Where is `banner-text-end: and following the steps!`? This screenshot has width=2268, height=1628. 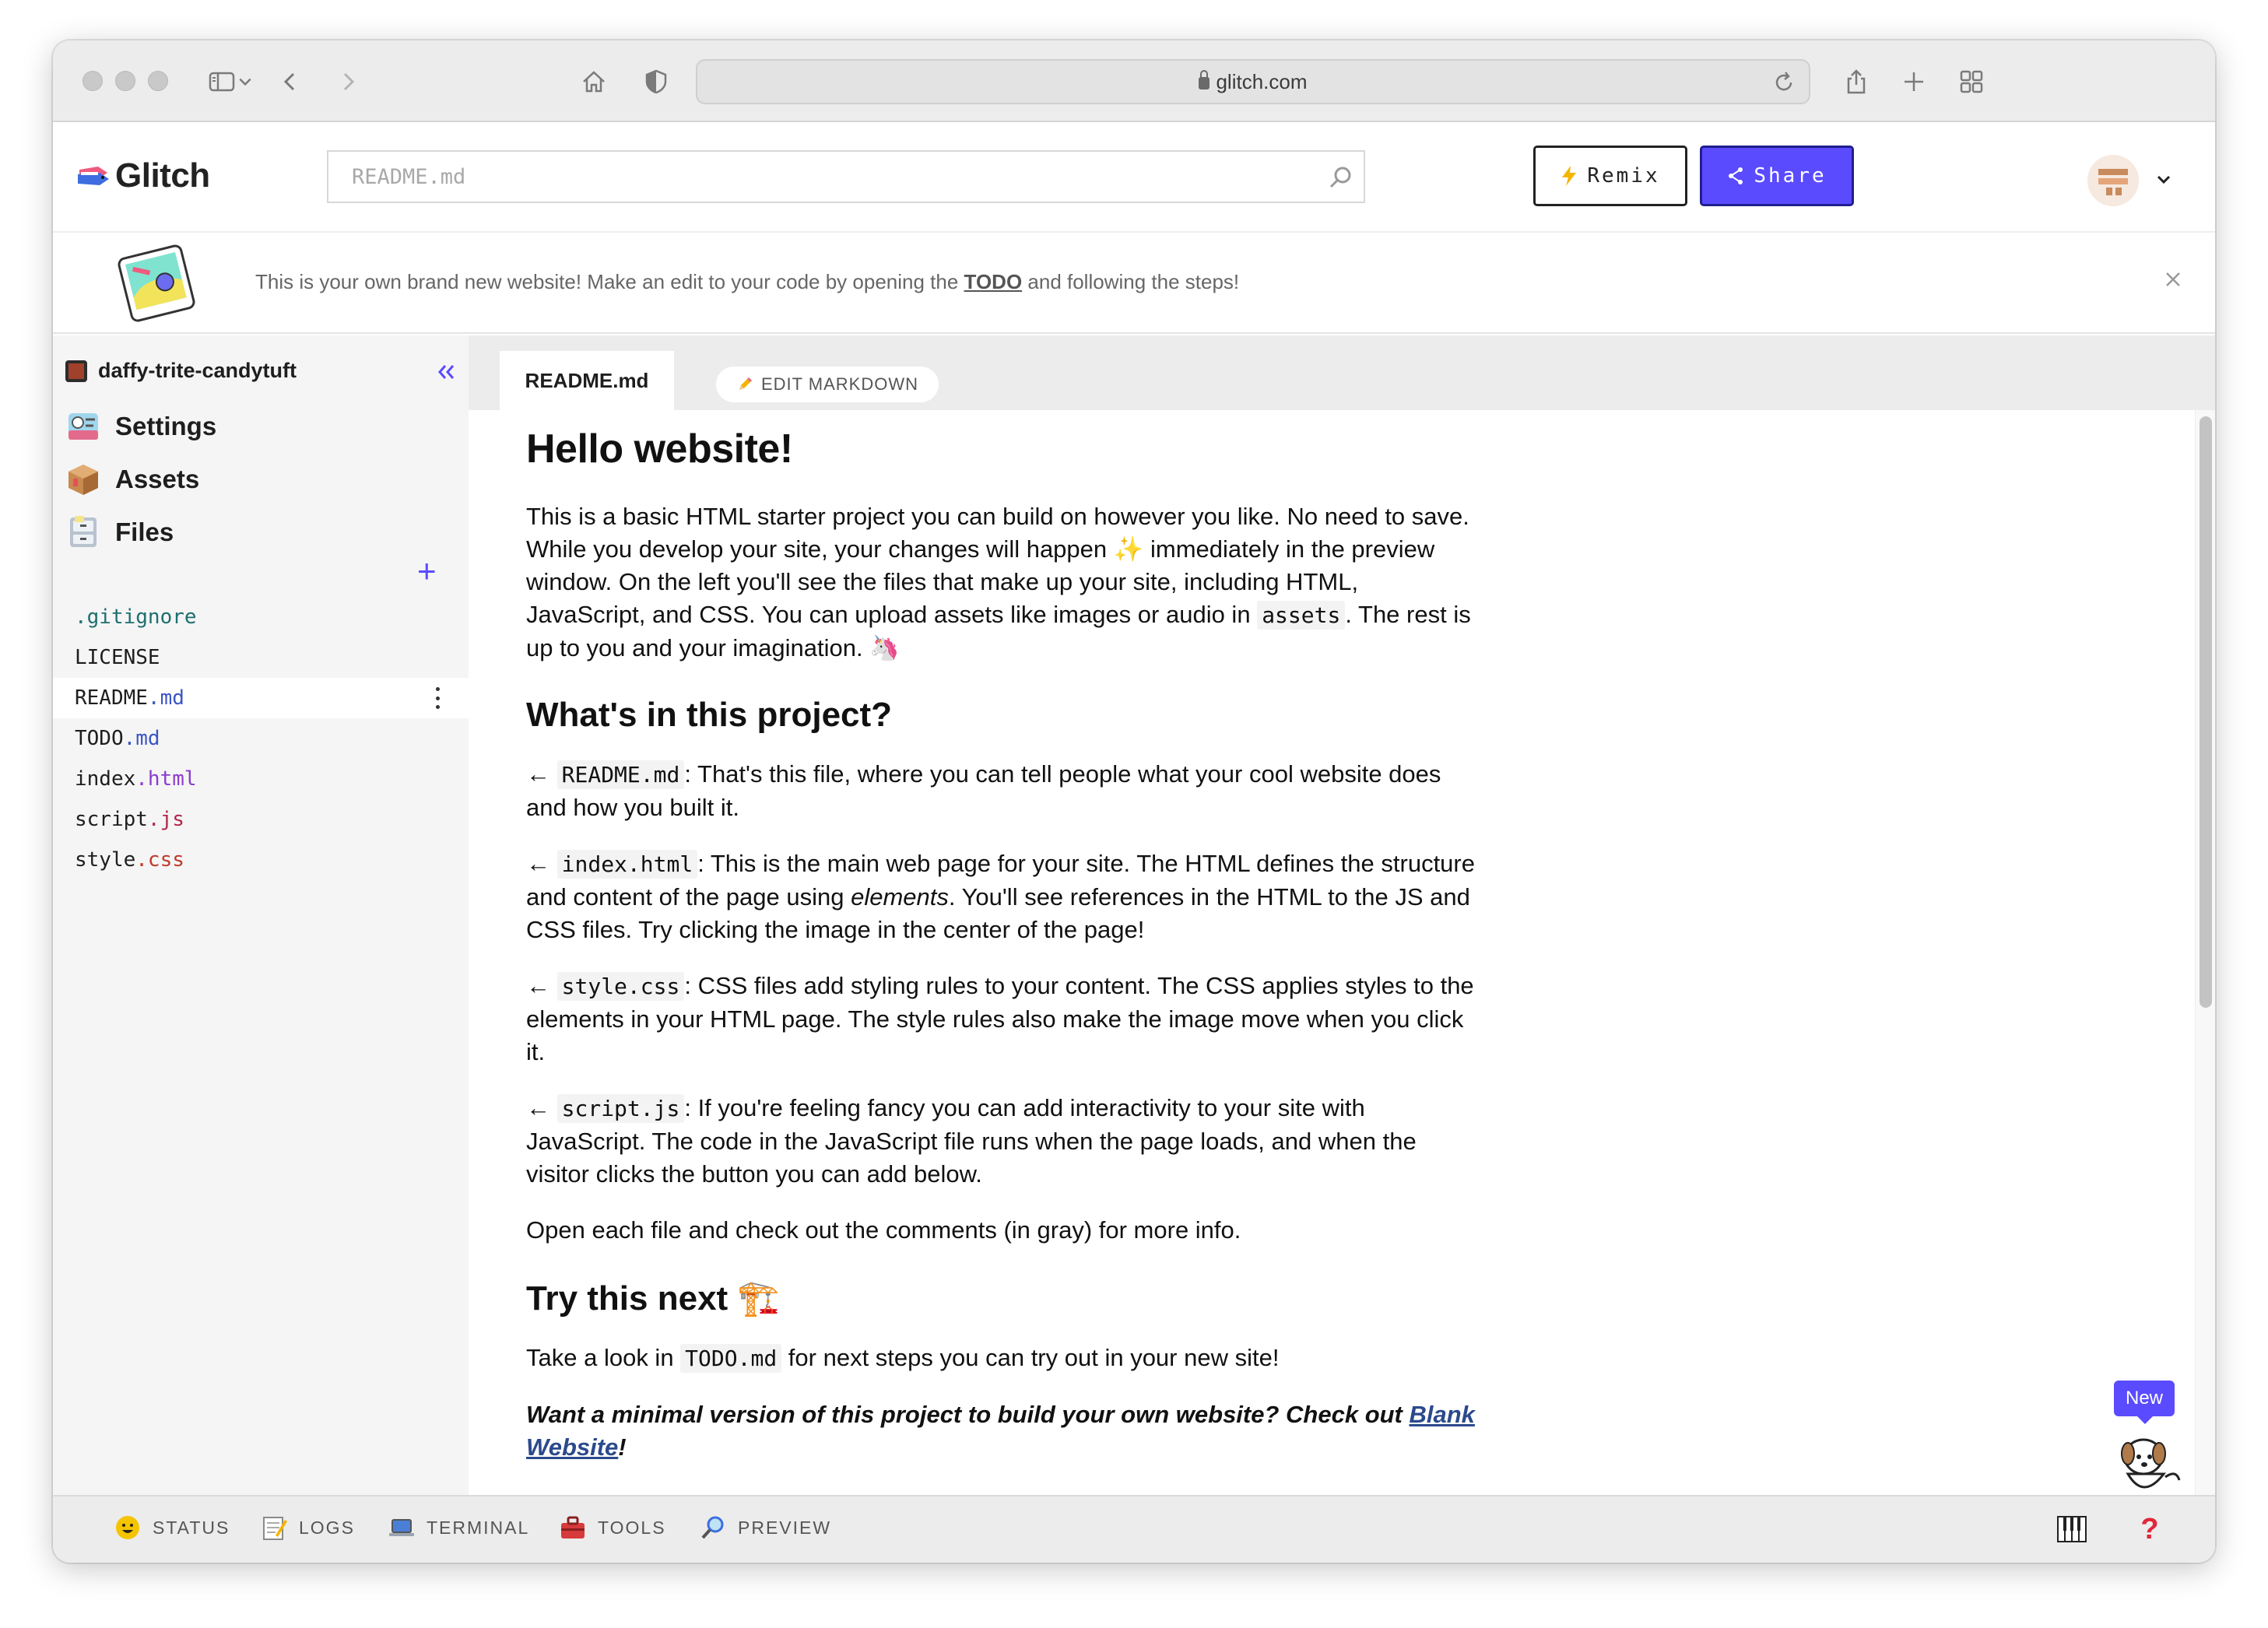
banner-text-end: and following the steps! is located at coordinates (1131, 281).